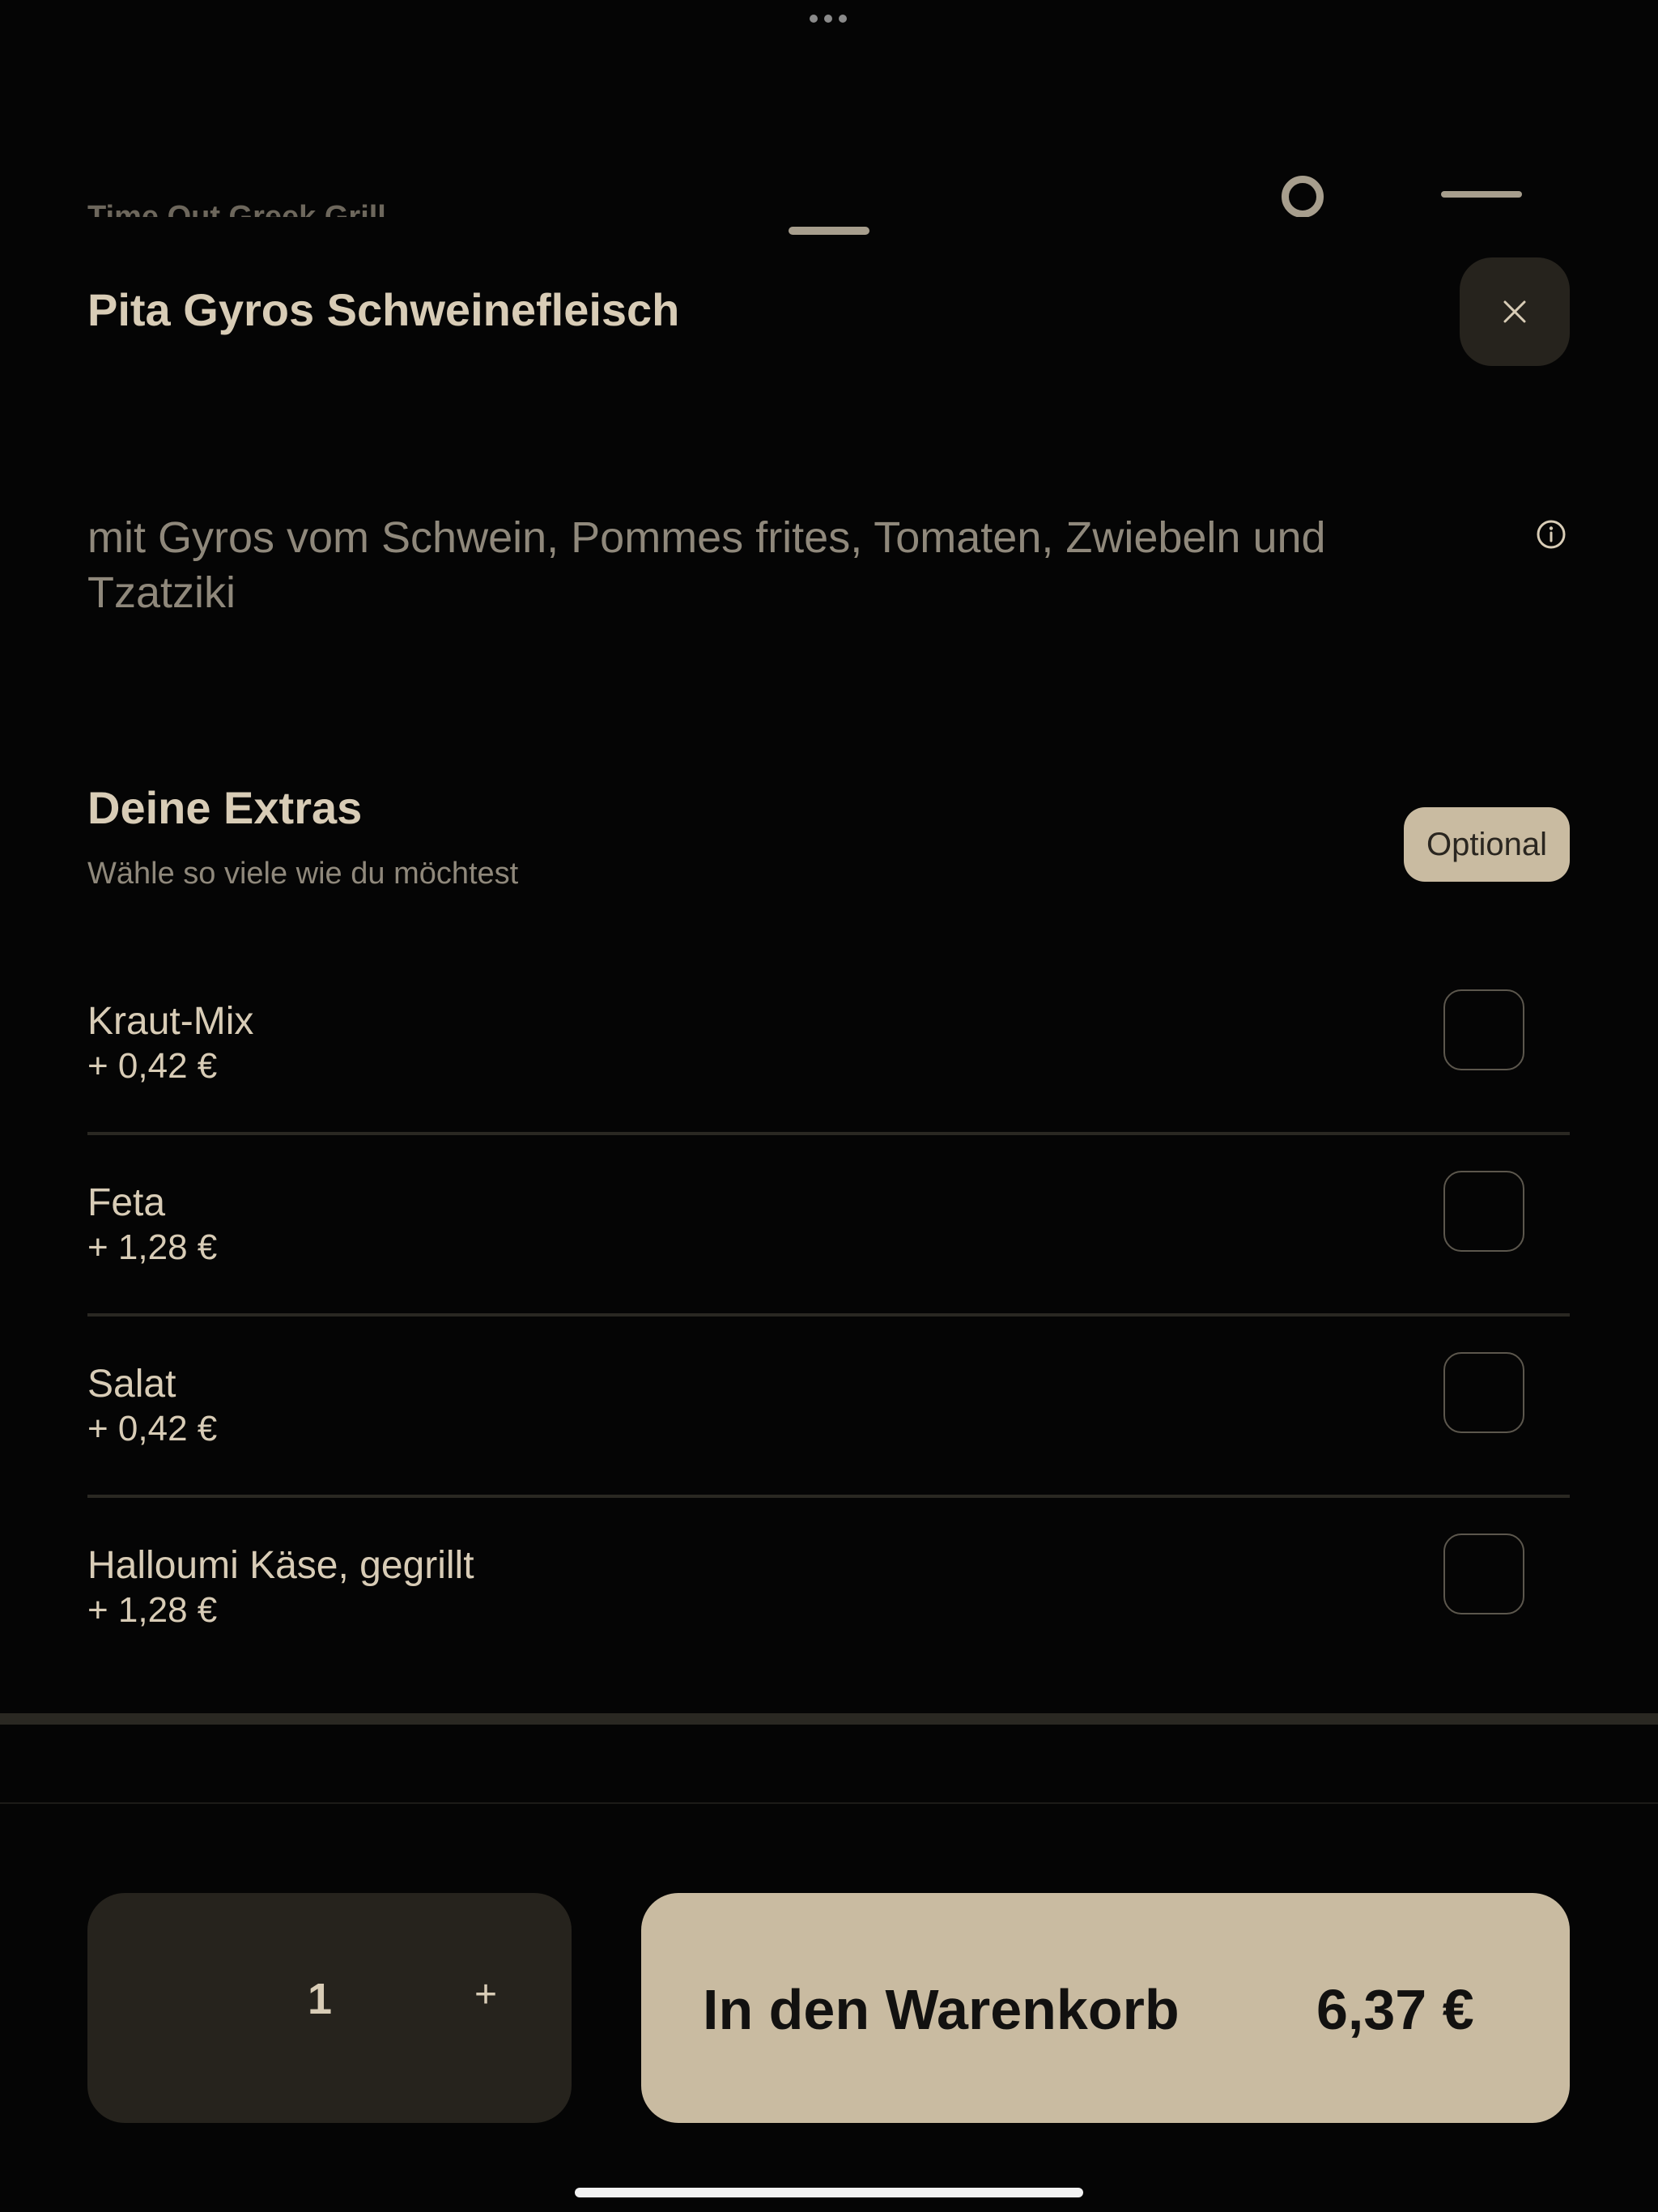 Image resolution: width=1658 pixels, height=2212 pixels. What do you see at coordinates (170, 1021) in the screenshot?
I see `extra-option-name: Kraut-Mix` at bounding box center [170, 1021].